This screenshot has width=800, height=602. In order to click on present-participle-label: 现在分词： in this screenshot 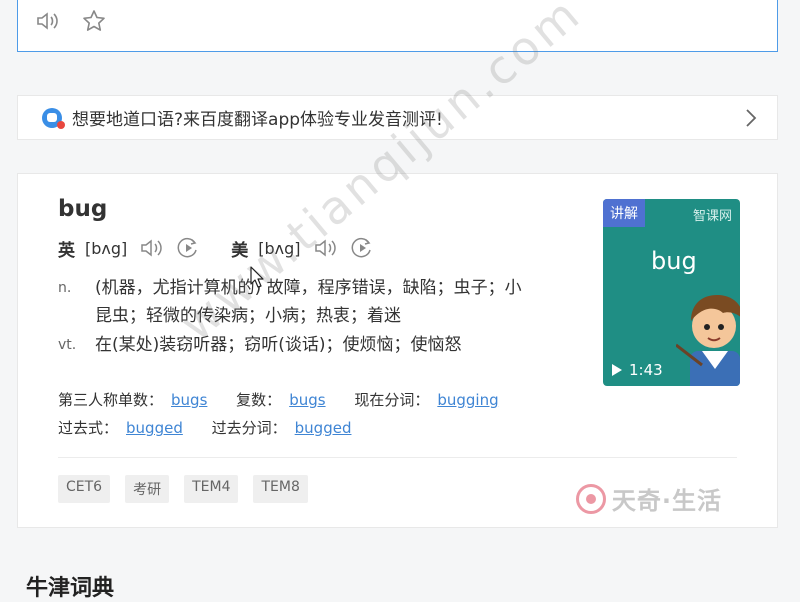, I will do `click(392, 400)`.